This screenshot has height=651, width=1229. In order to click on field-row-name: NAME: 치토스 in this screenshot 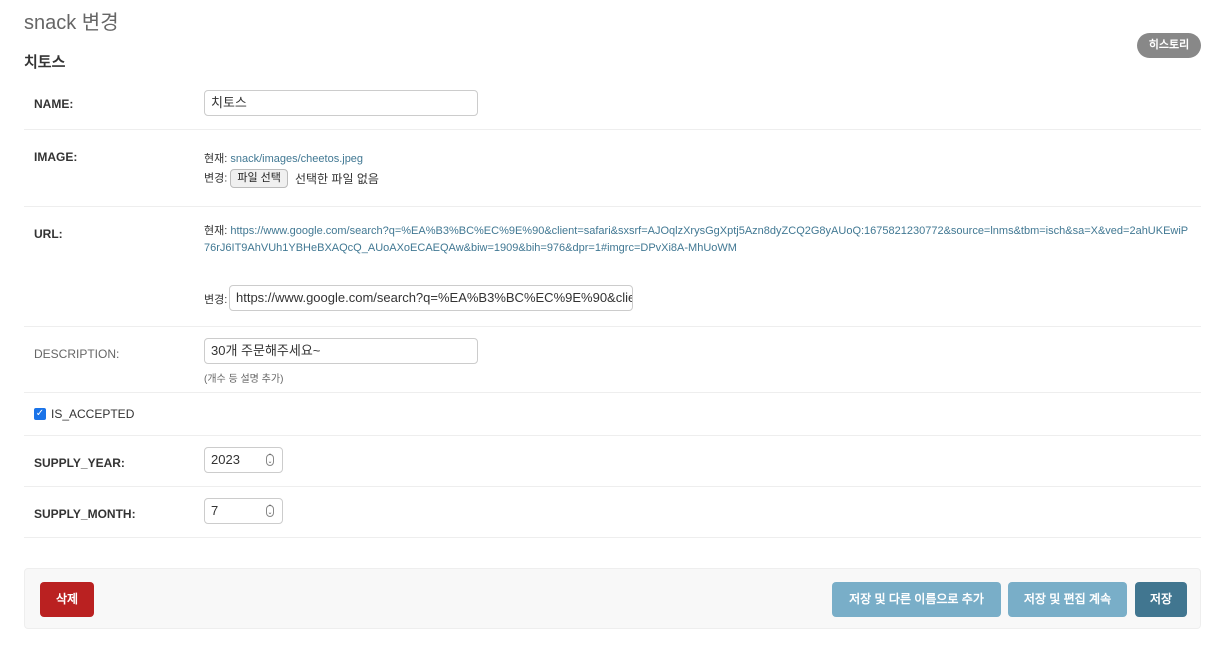, I will do `click(612, 103)`.